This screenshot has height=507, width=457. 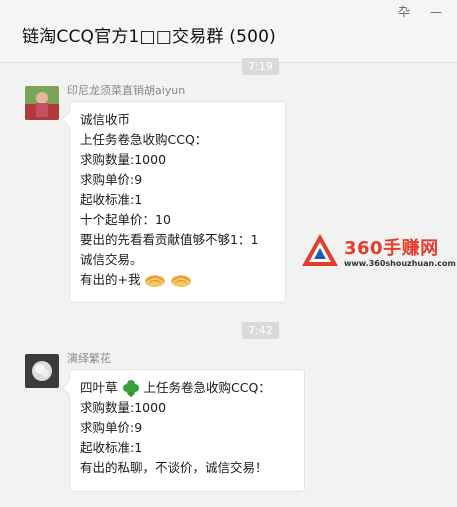 What do you see at coordinates (260, 66) in the screenshot?
I see `timestamp: 7:19` at bounding box center [260, 66].